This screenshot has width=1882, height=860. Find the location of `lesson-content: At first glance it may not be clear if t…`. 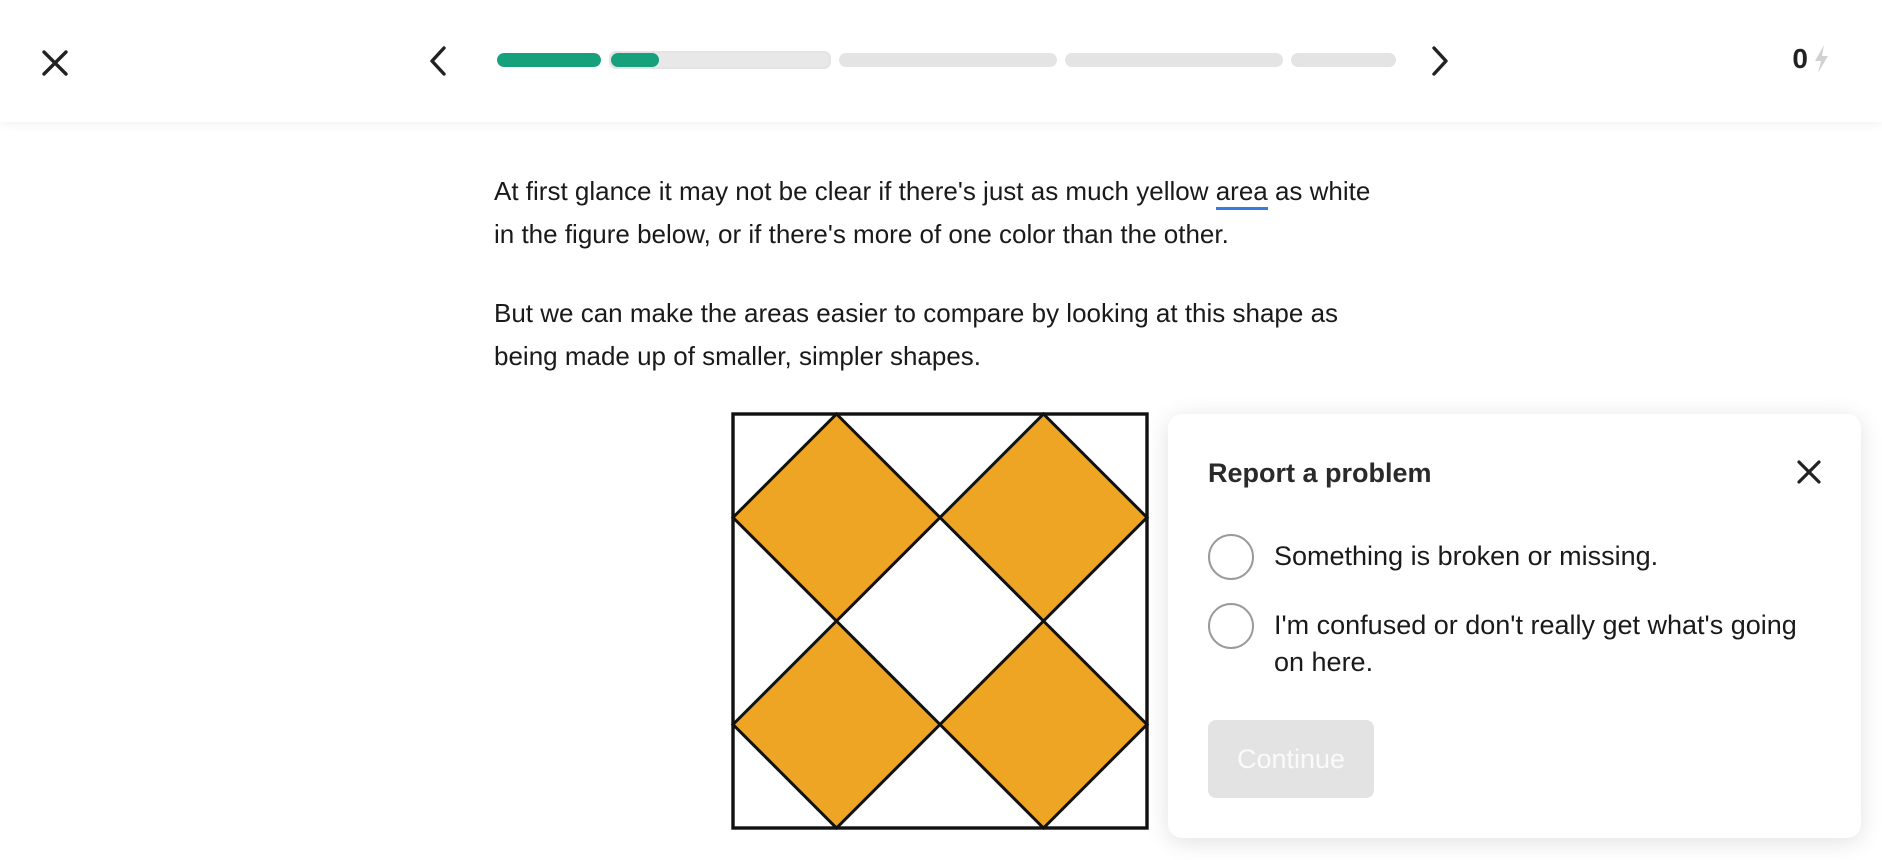

lesson-content: At first glance it may not be clear if t… is located at coordinates (944, 292).